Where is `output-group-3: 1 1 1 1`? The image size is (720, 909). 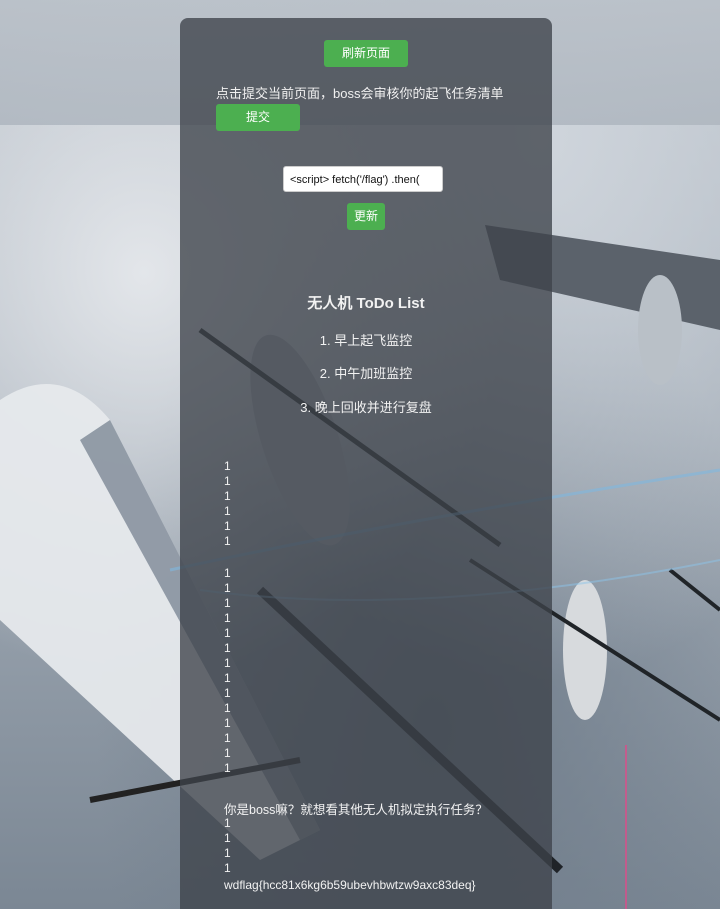 output-group-3: 1 1 1 1 is located at coordinates (227, 846).